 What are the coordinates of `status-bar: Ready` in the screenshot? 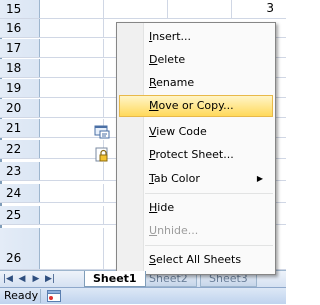 It's located at (143, 295).